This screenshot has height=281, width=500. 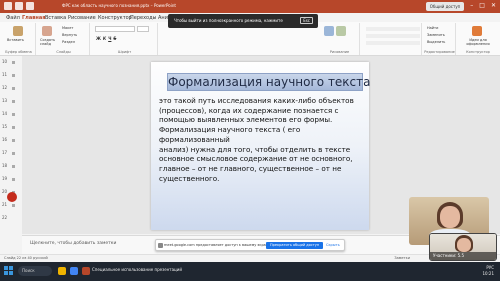 What do you see at coordinates (4, 126) in the screenshot?
I see `slide-number: 15` at bounding box center [4, 126].